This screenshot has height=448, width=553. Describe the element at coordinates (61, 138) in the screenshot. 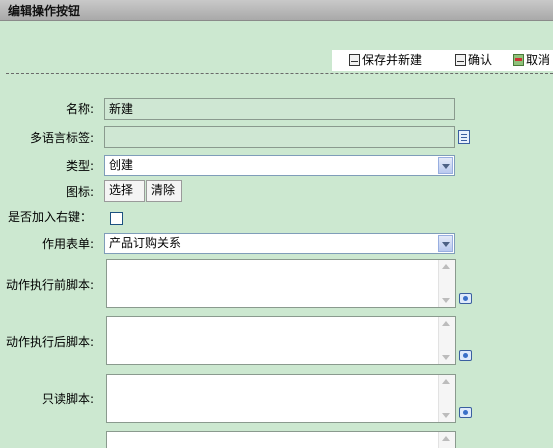

I see `lang-label: 多语言标签:` at that location.